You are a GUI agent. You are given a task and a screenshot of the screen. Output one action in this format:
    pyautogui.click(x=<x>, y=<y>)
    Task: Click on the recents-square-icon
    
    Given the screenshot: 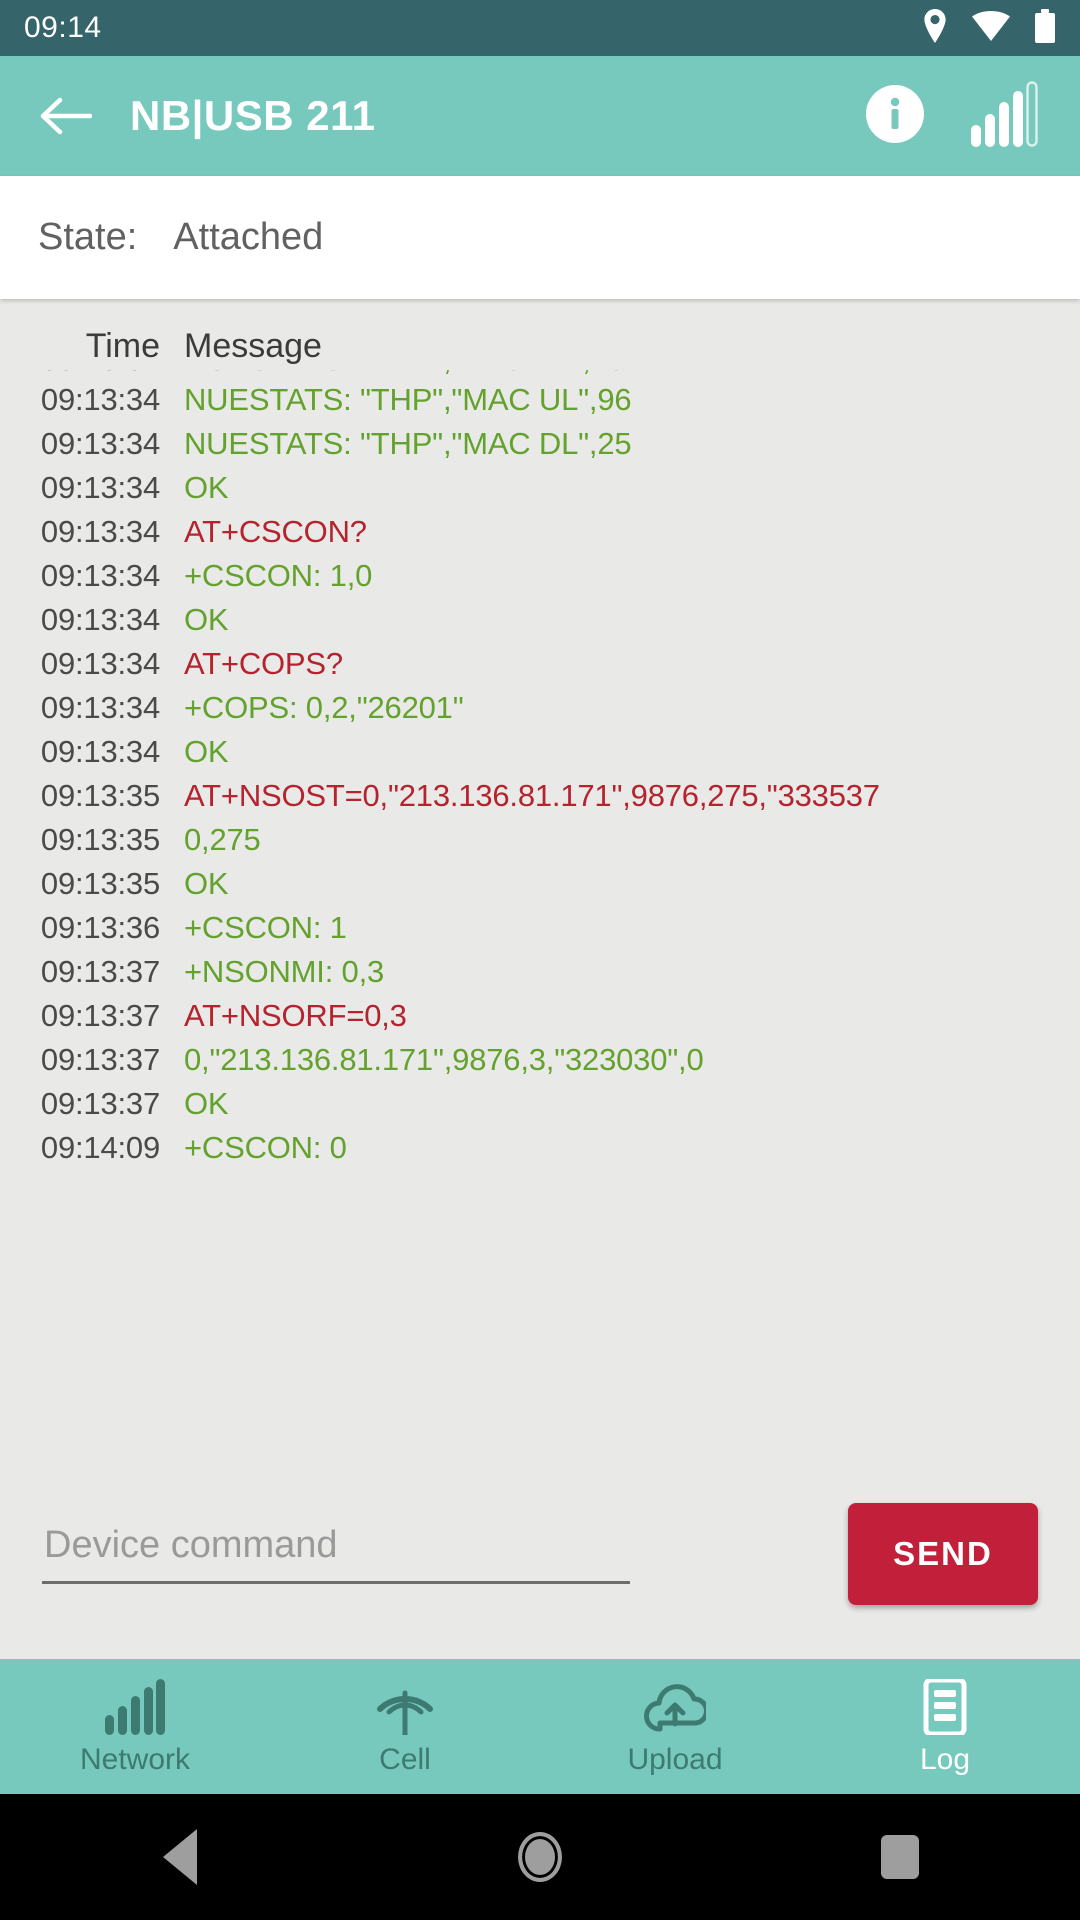 What is the action you would take?
    pyautogui.click(x=900, y=1857)
    